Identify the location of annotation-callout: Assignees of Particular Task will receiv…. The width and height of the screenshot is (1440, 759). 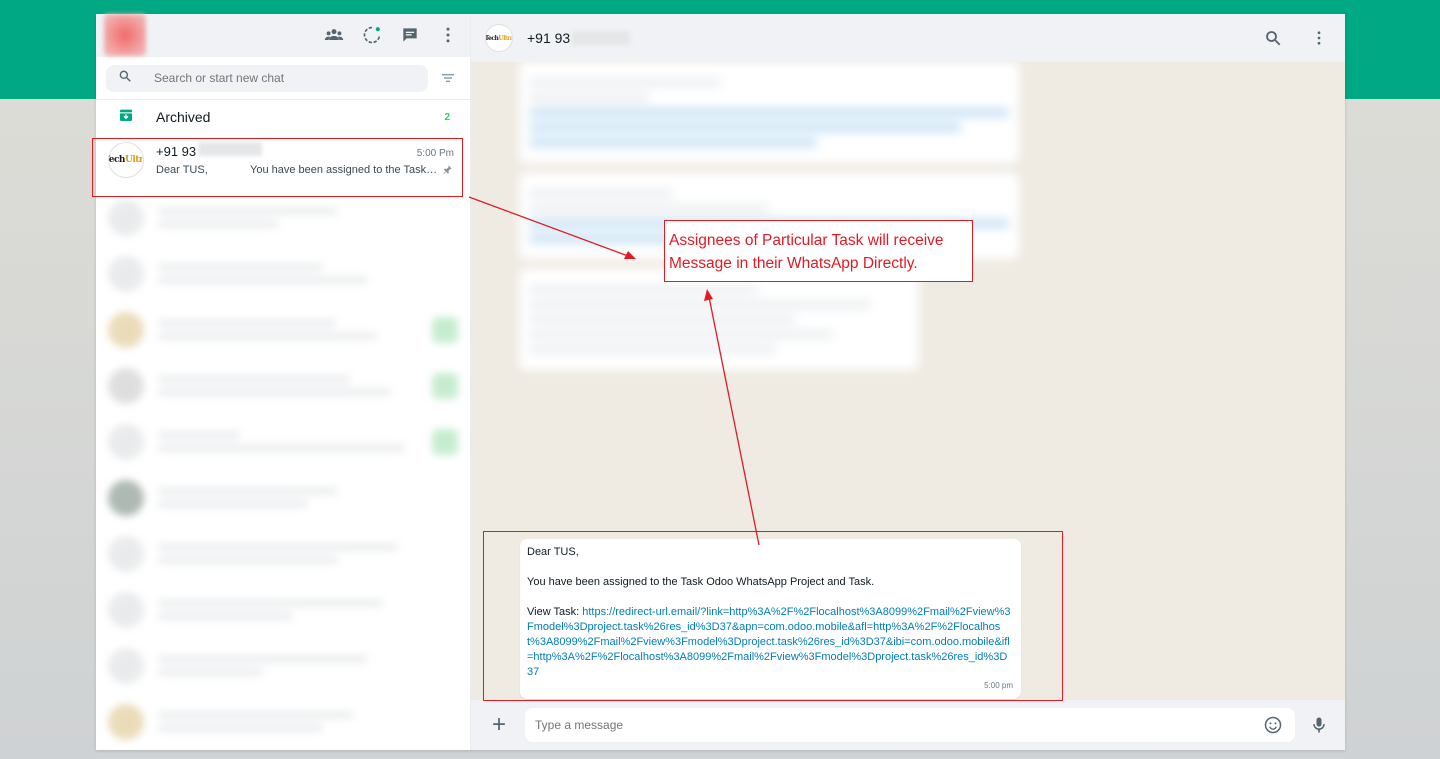
(818, 251).